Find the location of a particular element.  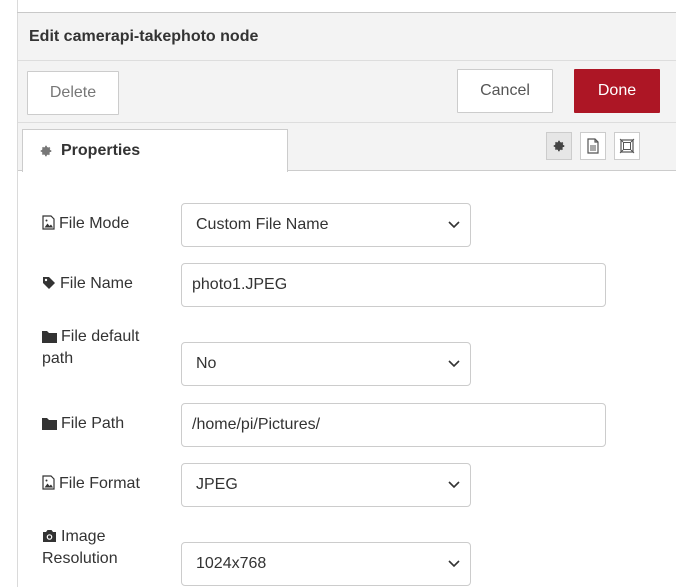

document-icon is located at coordinates (593, 146).